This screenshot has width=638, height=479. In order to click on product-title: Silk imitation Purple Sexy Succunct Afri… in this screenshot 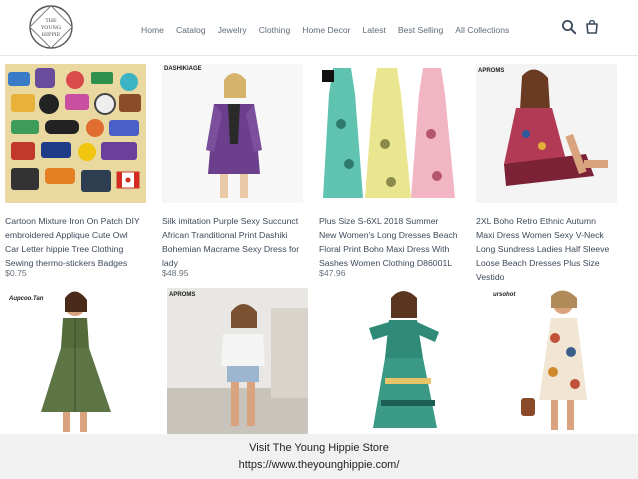, I will do `click(236, 242)`.